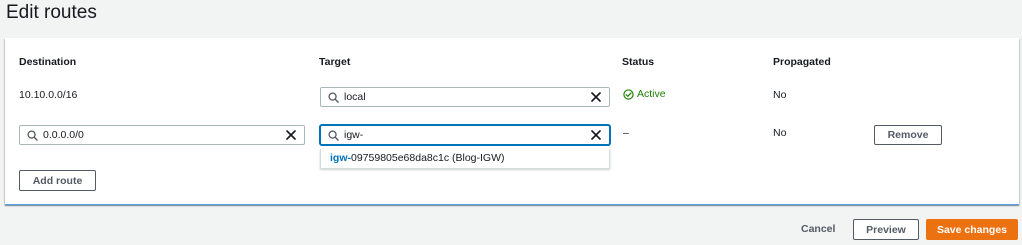  Describe the element at coordinates (48, 62) in the screenshot. I see `column-header-destination: Destination` at that location.